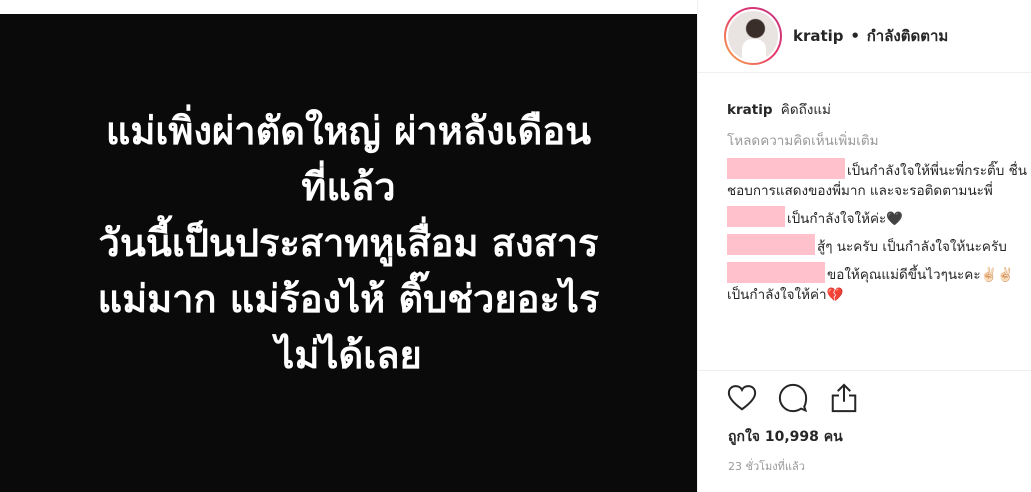 This screenshot has height=492, width=1031. What do you see at coordinates (877, 110) in the screenshot?
I see `post-caption: kratip คิดถึงแม่` at bounding box center [877, 110].